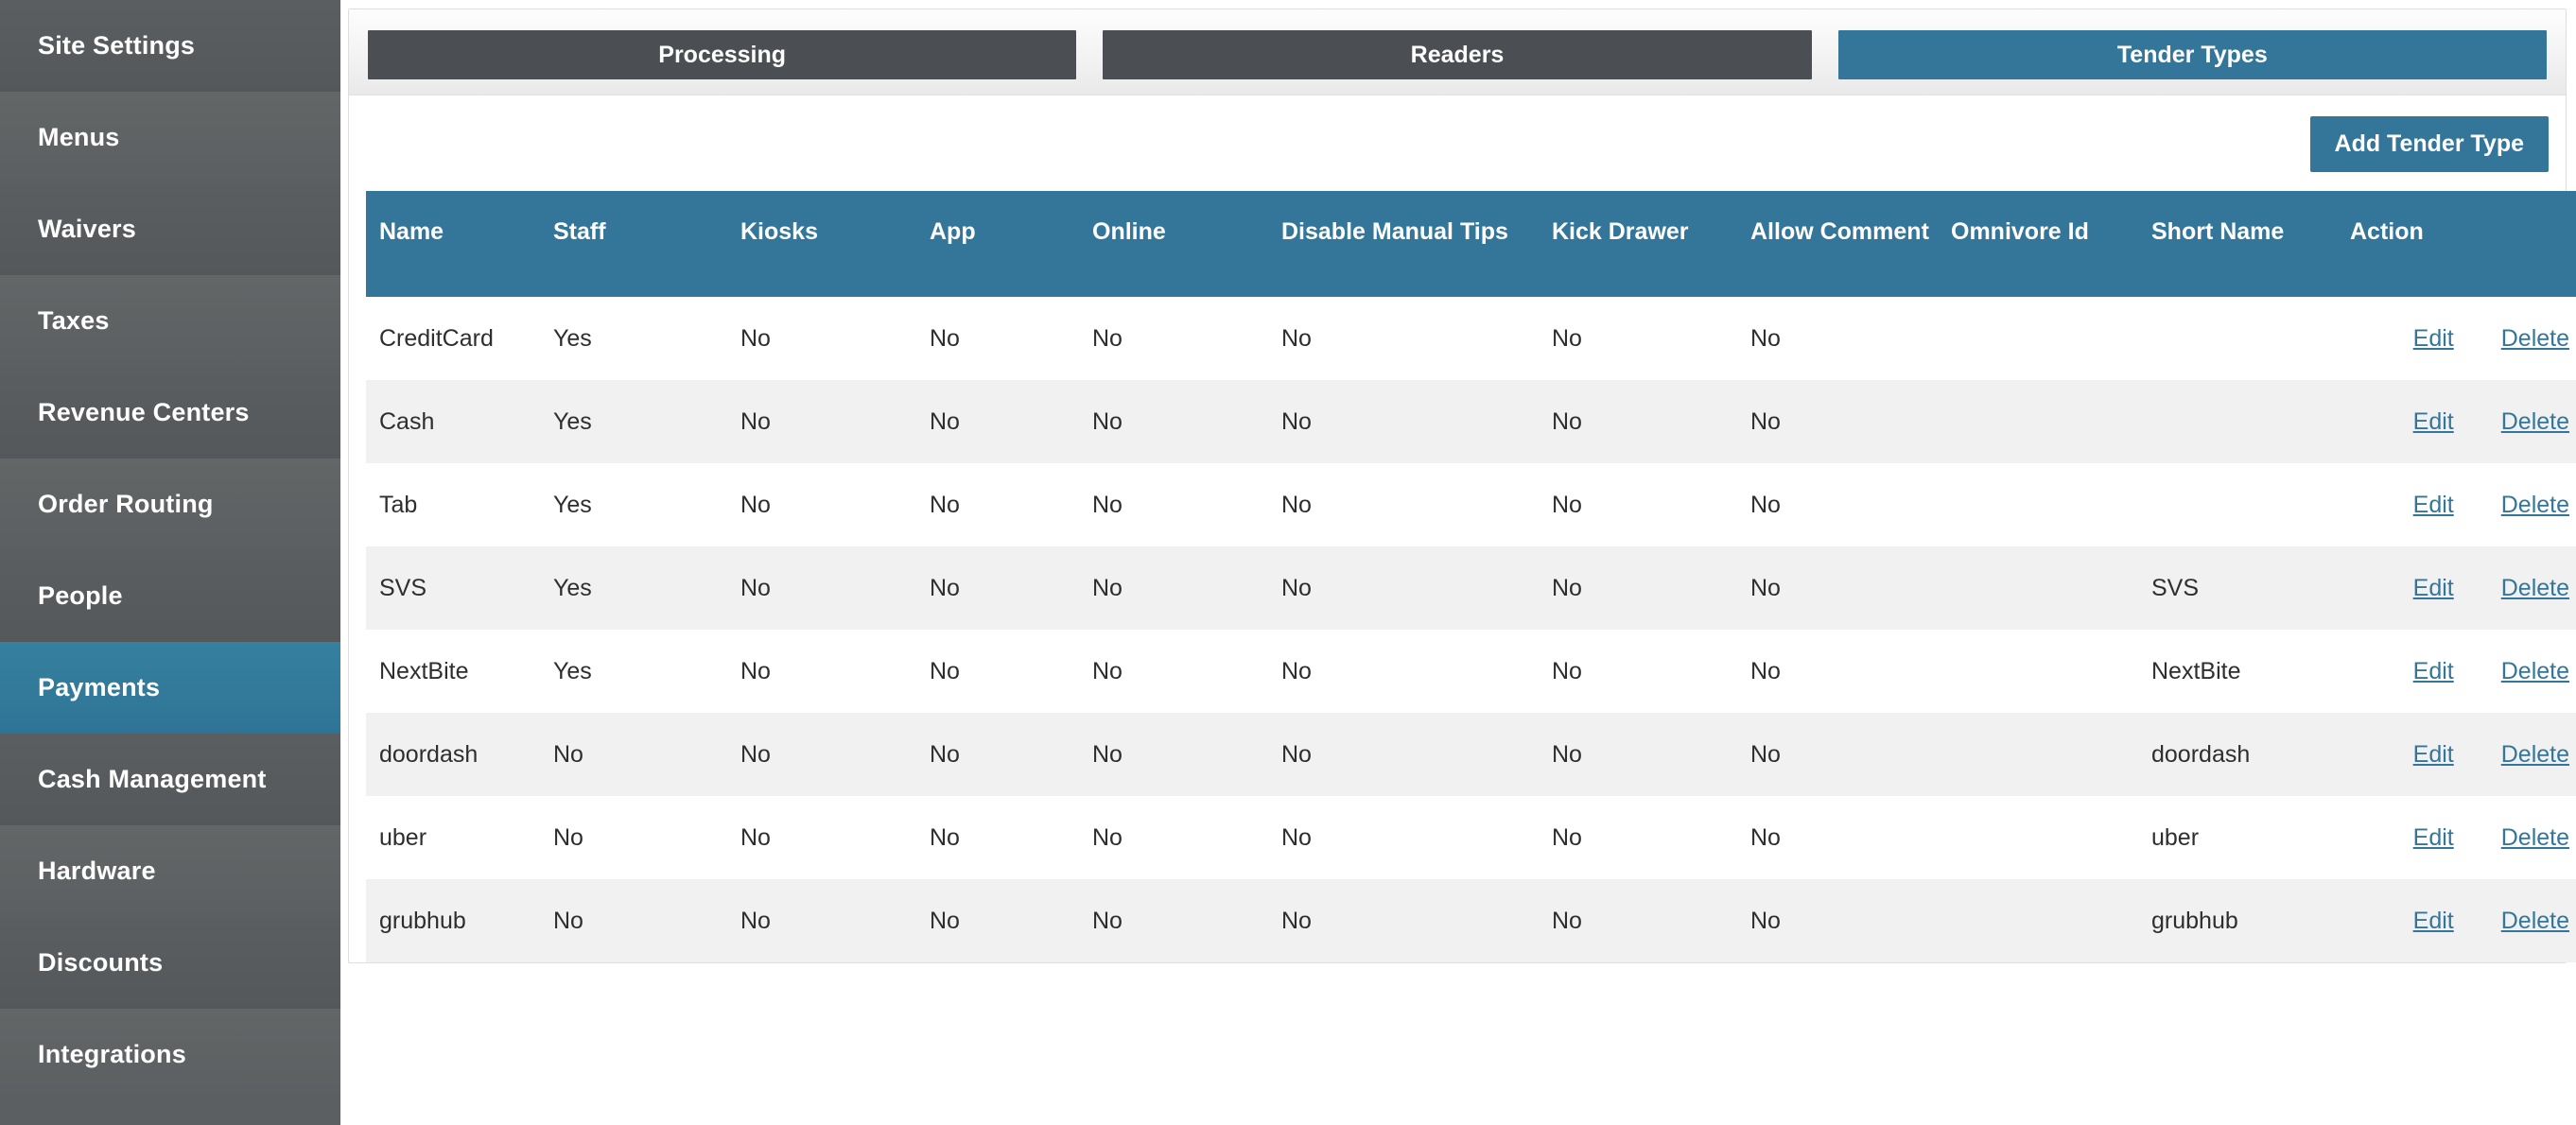  What do you see at coordinates (2250, 244) in the screenshot?
I see `column-header-short-name: Short Name` at bounding box center [2250, 244].